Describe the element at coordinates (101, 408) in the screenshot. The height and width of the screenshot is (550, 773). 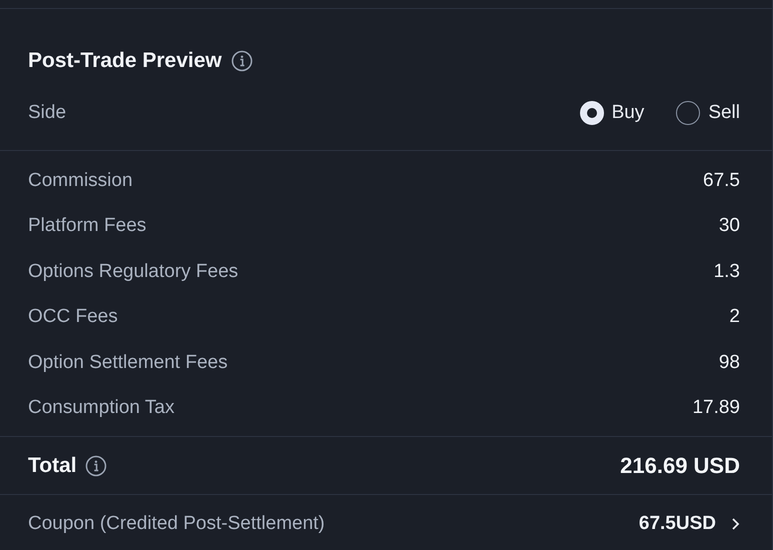
I see `fee-label: Consumption Tax` at that location.